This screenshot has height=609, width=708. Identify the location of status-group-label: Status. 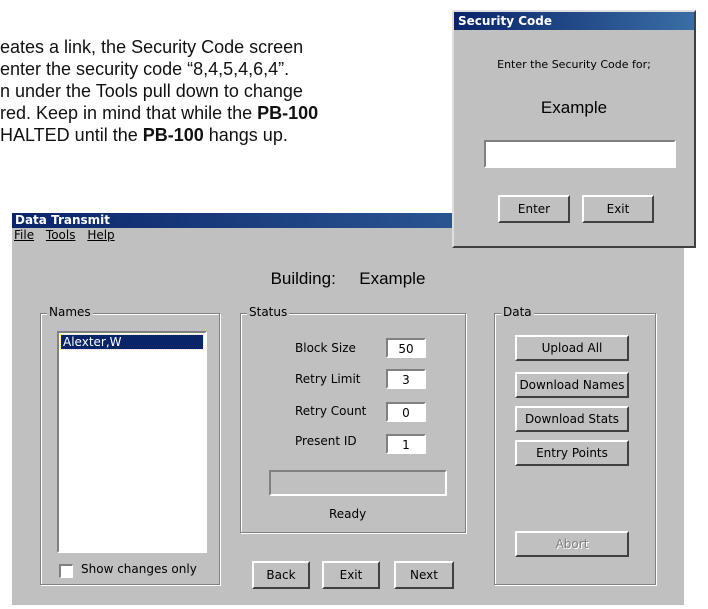
(268, 312).